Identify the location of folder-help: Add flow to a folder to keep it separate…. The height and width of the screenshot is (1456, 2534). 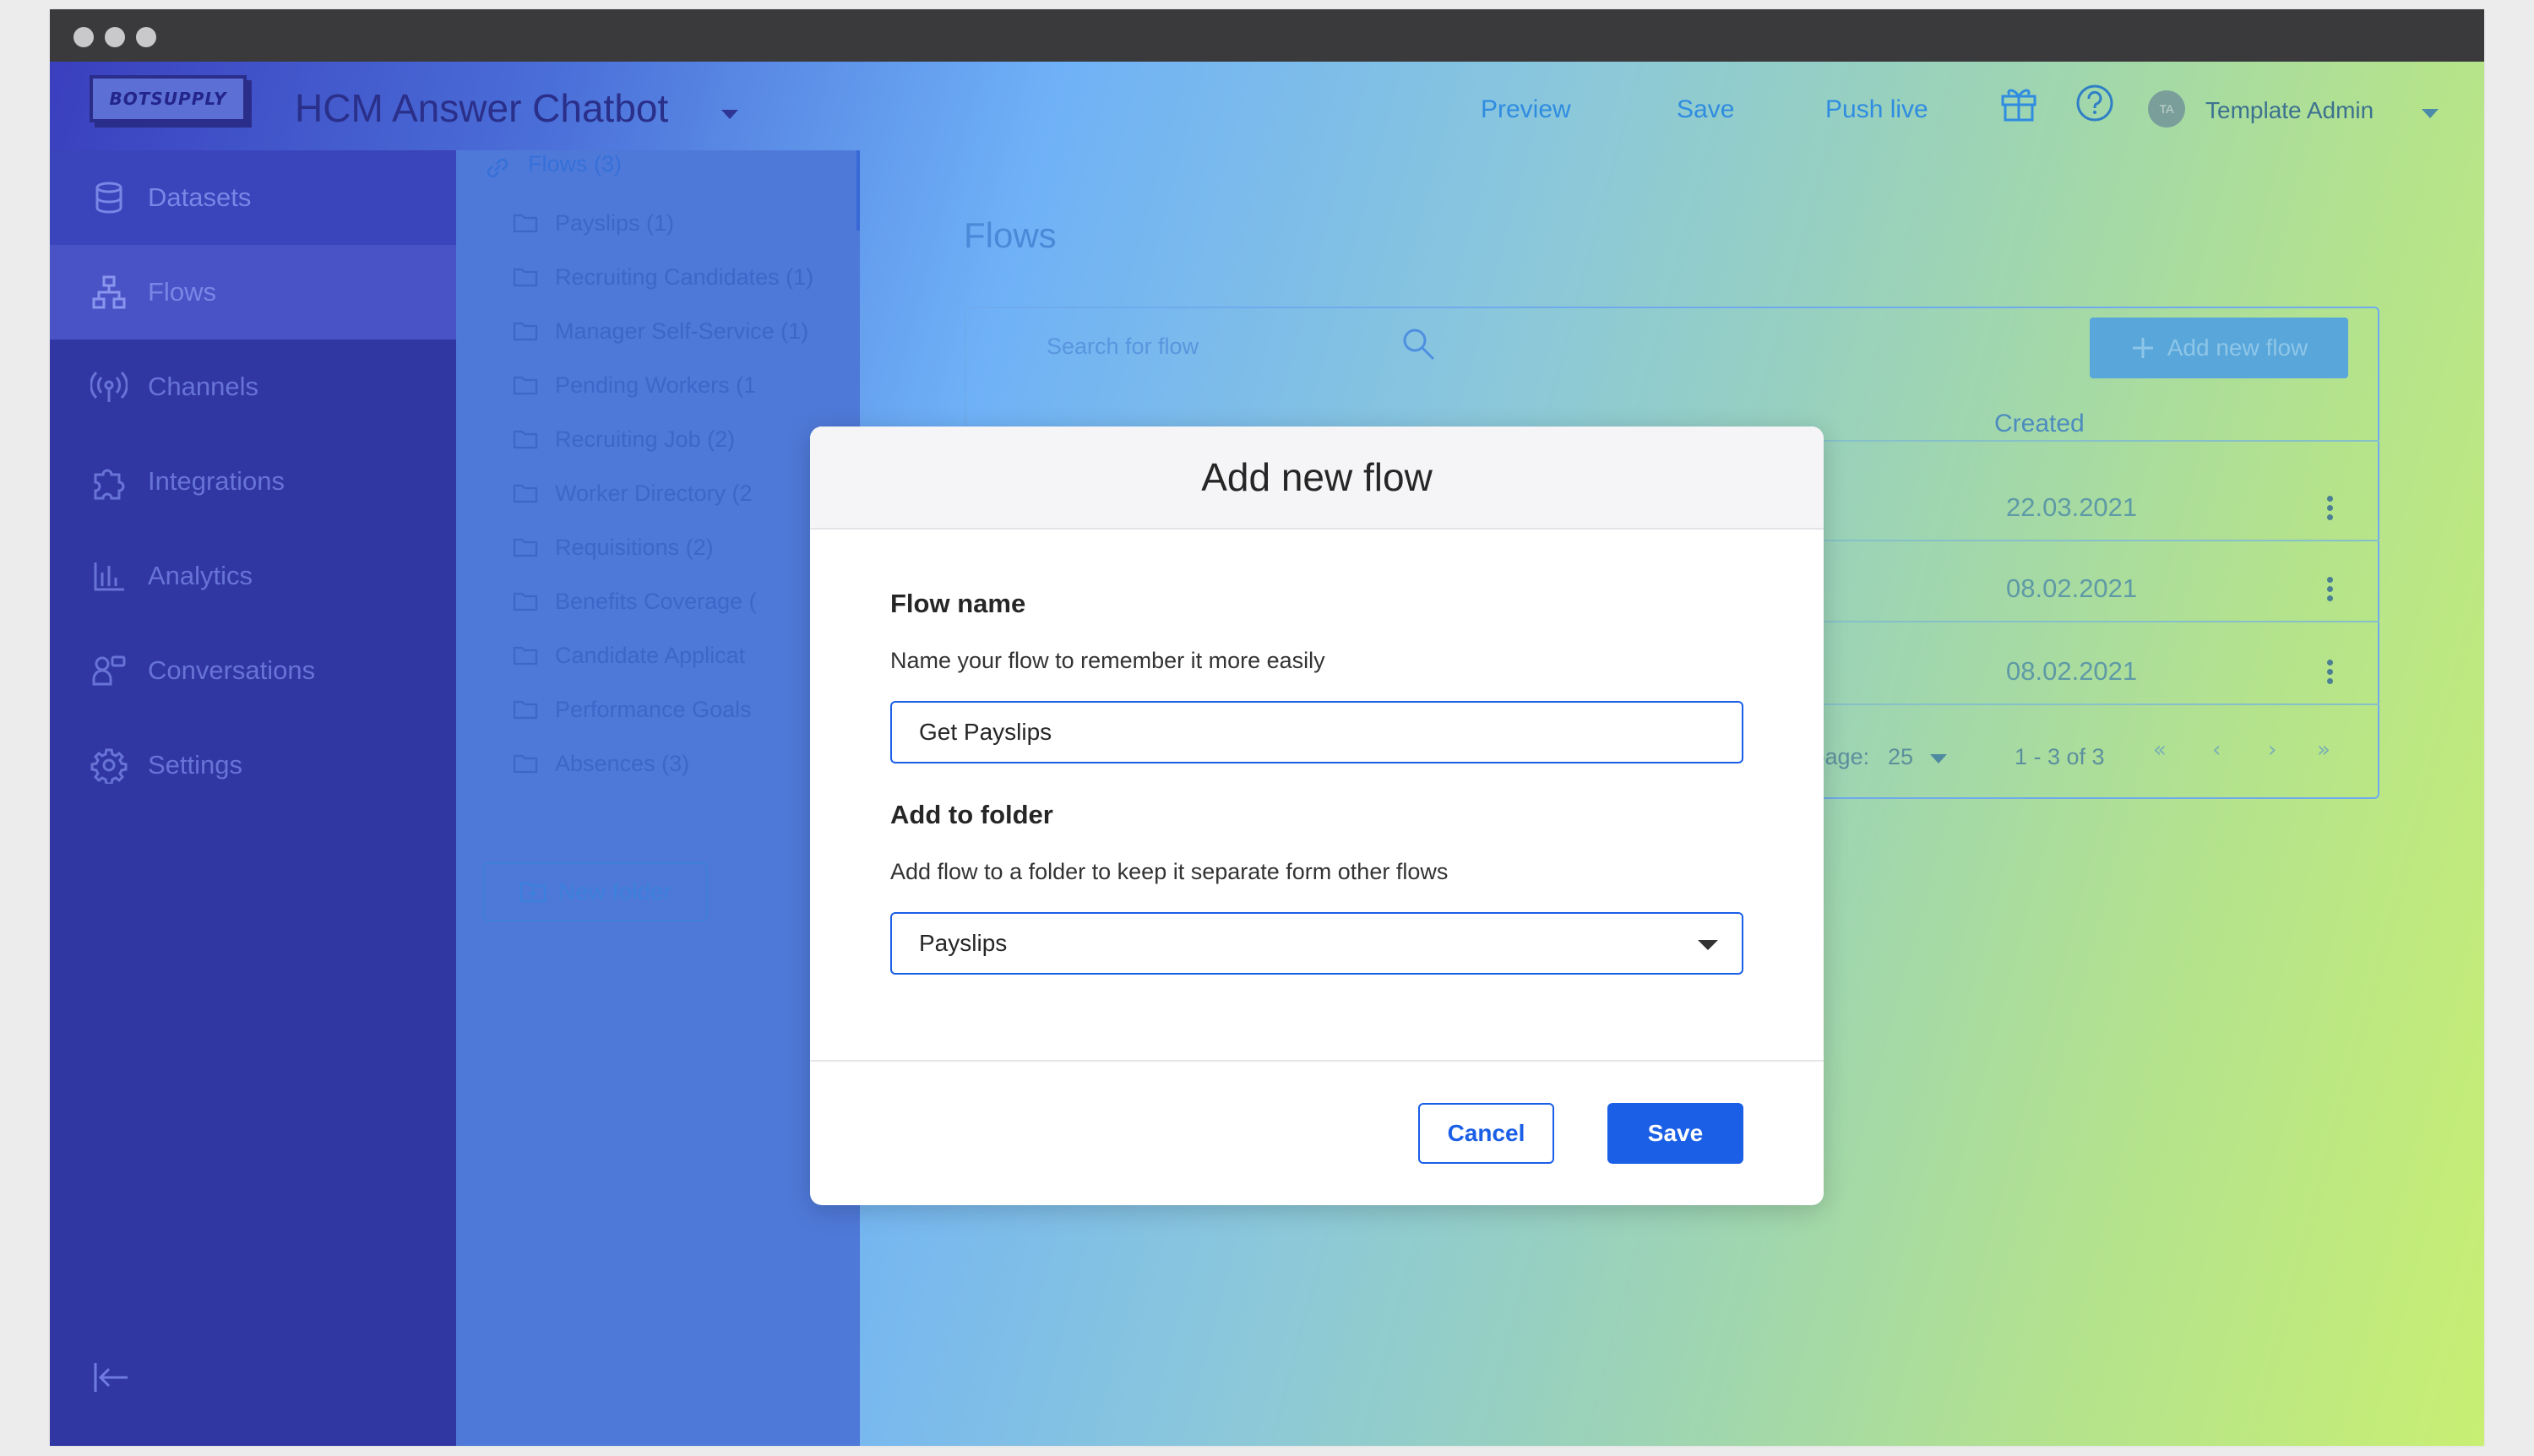
(1169, 872).